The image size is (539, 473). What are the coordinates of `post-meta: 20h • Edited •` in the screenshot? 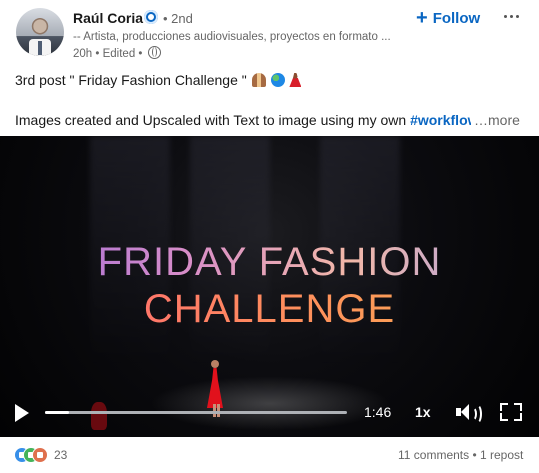 It's located at (117, 53).